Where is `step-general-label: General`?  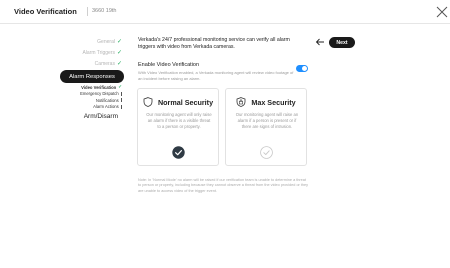 step-general-label: General is located at coordinates (106, 41).